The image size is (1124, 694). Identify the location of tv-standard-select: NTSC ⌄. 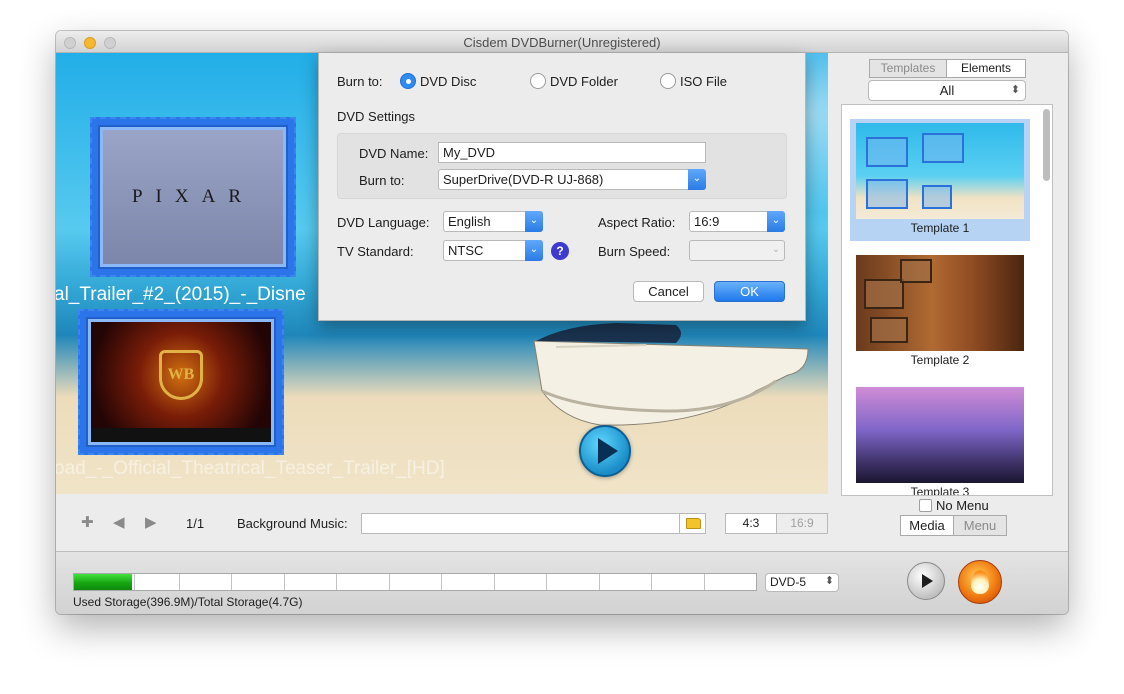
(493, 250).